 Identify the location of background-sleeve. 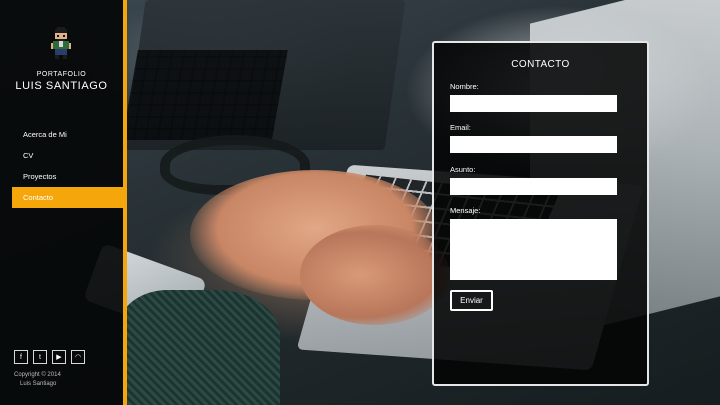
(200, 347).